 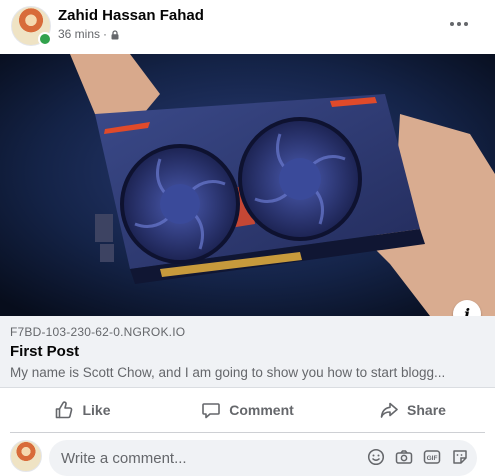 What do you see at coordinates (247, 432) in the screenshot?
I see `actions-divider` at bounding box center [247, 432].